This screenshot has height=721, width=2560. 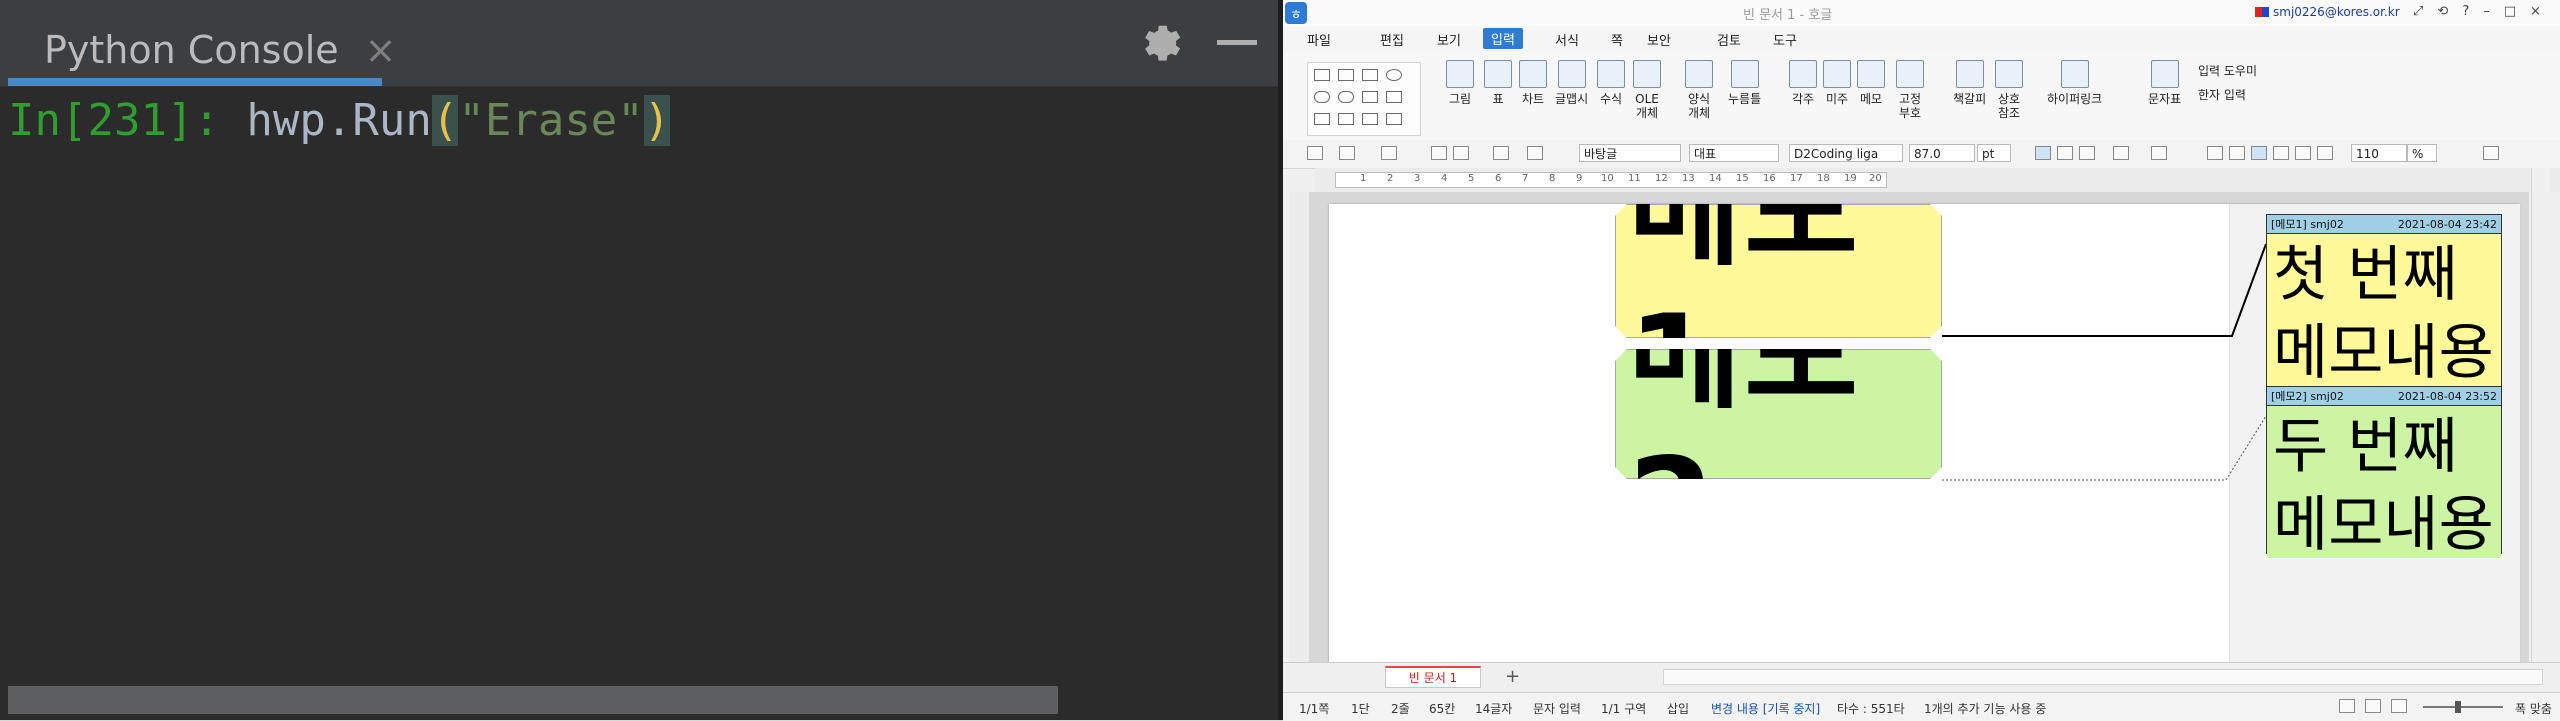 I want to click on close-window-icon: ×, so click(x=2535, y=11).